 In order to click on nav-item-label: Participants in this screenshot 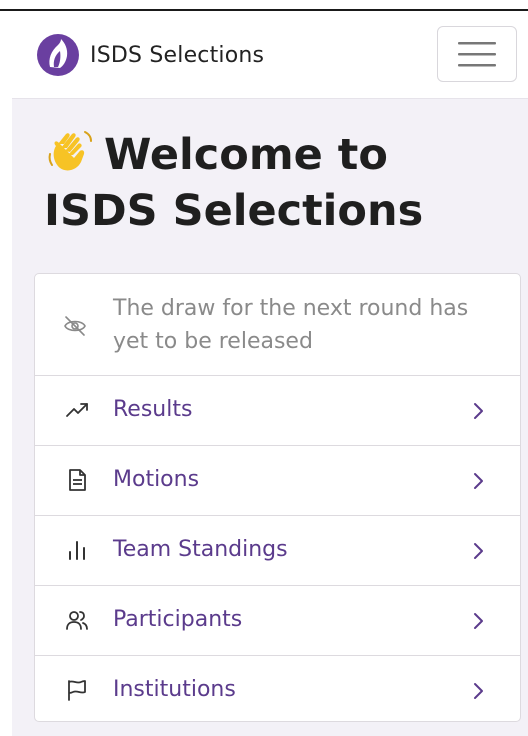, I will do `click(178, 619)`.